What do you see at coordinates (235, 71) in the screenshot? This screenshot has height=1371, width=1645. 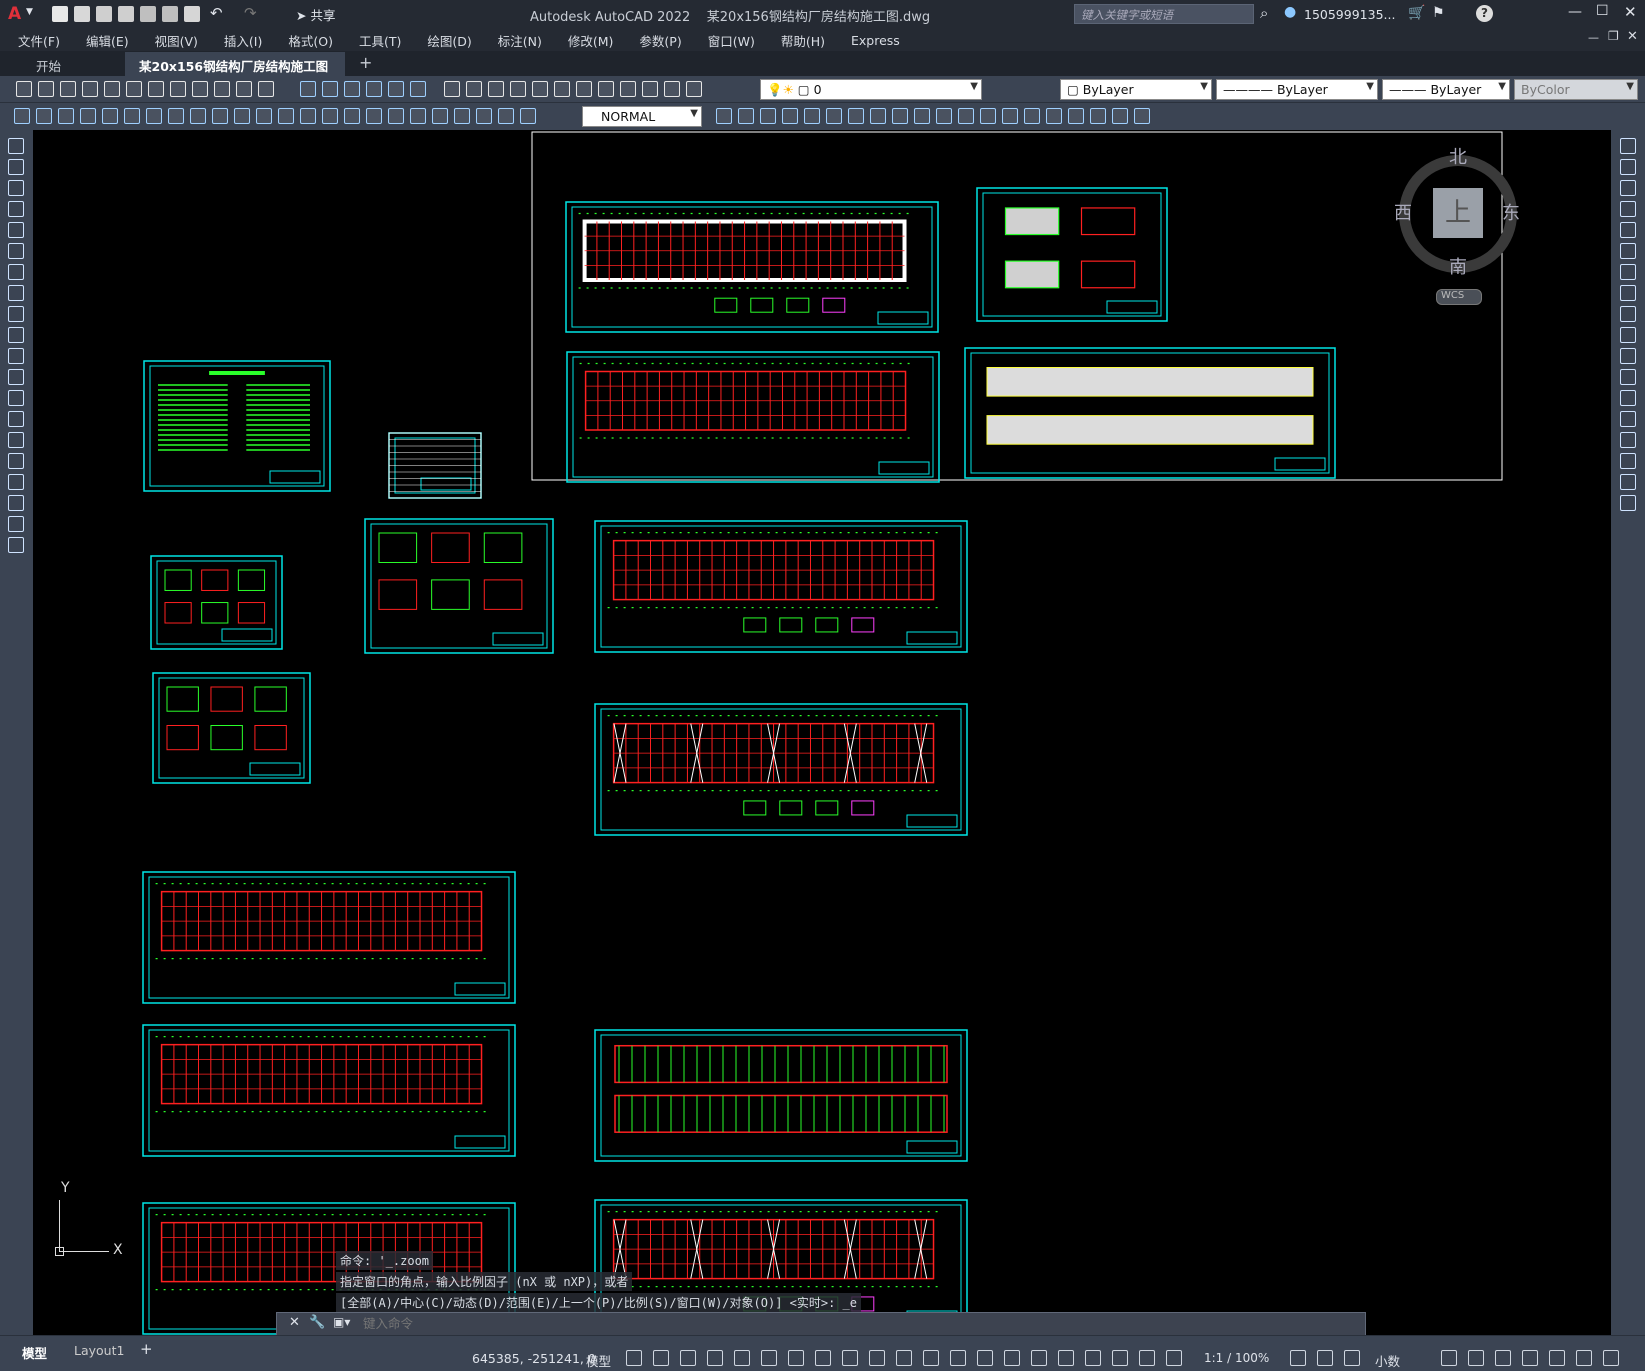 I see `tab-drawing: 某20x156钢结构厂房结构施工图* ✕` at bounding box center [235, 71].